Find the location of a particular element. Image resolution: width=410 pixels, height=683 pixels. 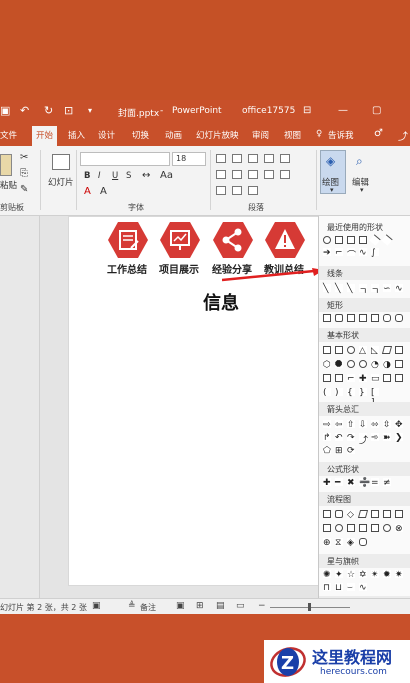

shadow-button: S is located at coordinates (128, 176).